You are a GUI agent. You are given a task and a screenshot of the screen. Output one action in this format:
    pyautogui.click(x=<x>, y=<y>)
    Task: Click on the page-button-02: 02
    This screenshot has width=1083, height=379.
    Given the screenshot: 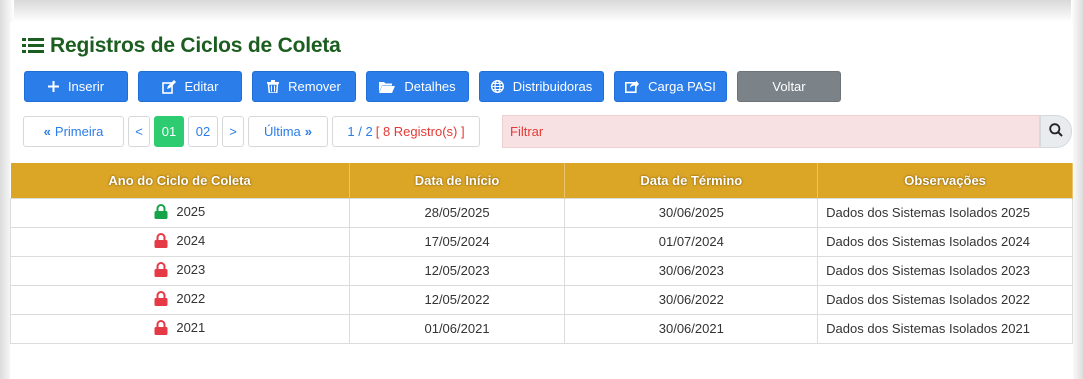 What is the action you would take?
    pyautogui.click(x=203, y=131)
    